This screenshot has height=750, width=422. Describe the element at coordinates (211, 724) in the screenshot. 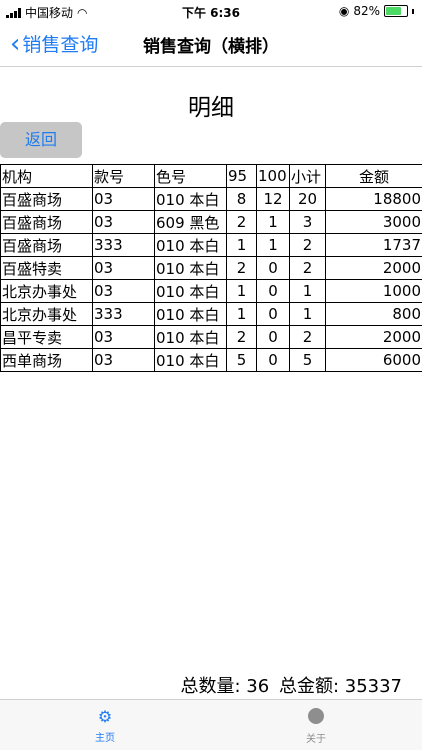

I see `tab-bar: ⚙ 主页 关于` at that location.